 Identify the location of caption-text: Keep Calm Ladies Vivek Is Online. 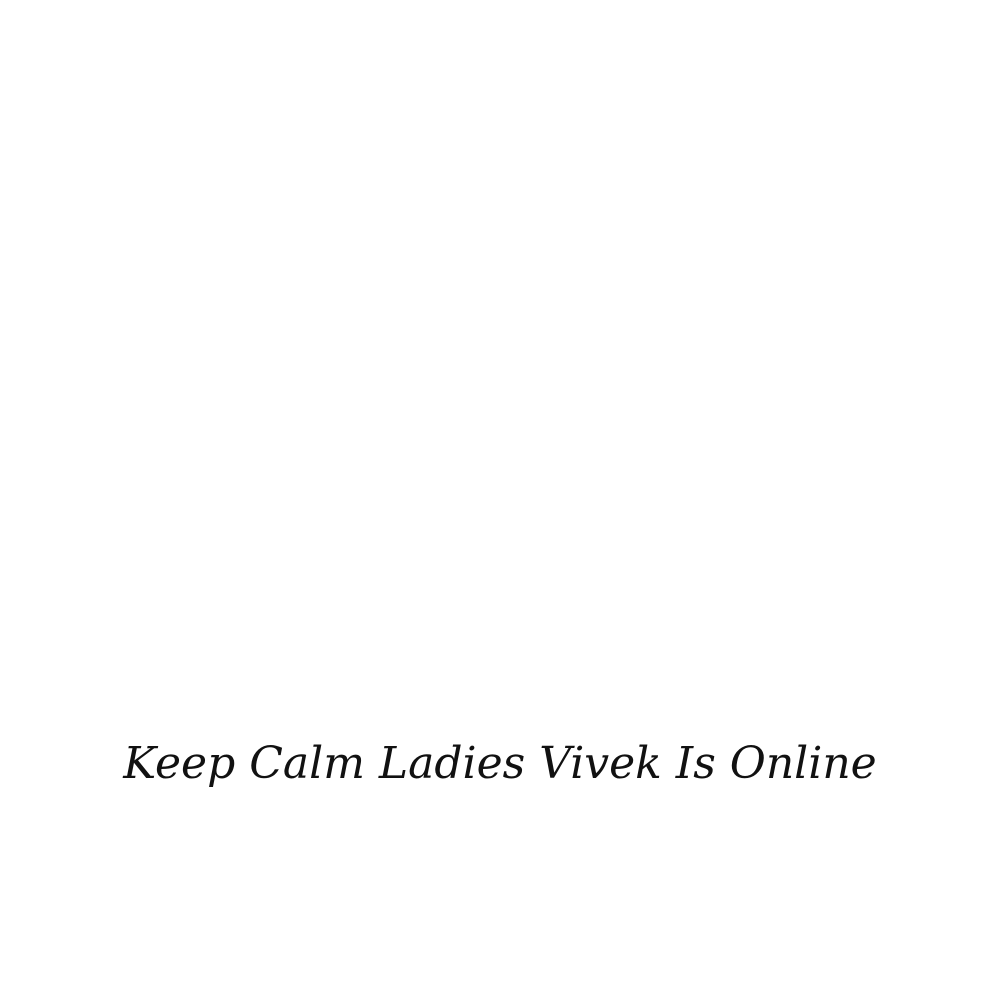
(500, 763).